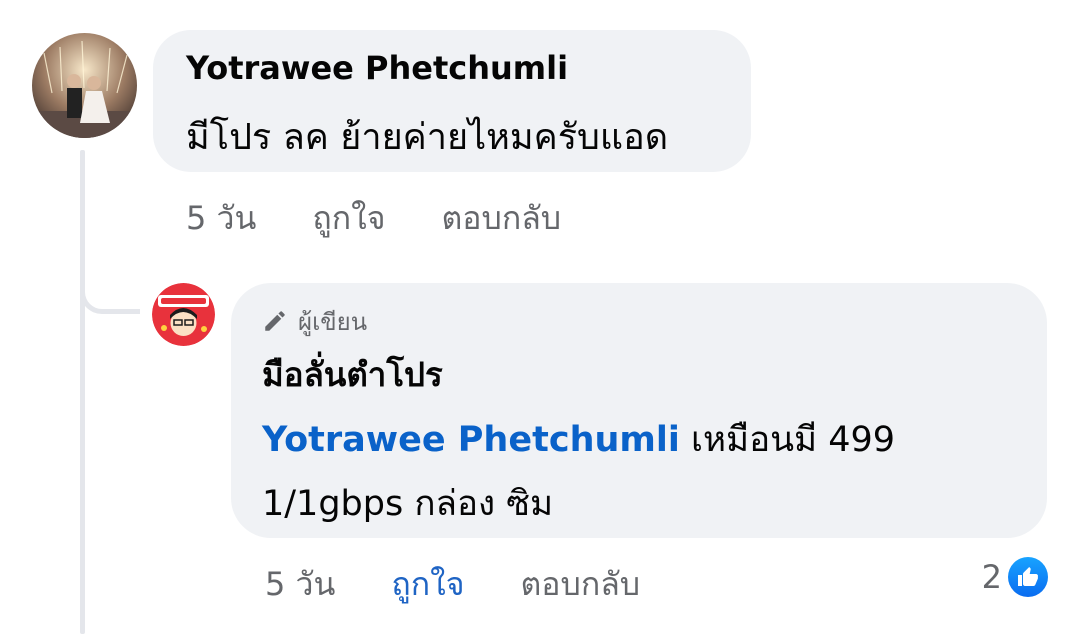 This screenshot has height=634, width=1080. I want to click on reaction-summary: 2, so click(1015, 577).